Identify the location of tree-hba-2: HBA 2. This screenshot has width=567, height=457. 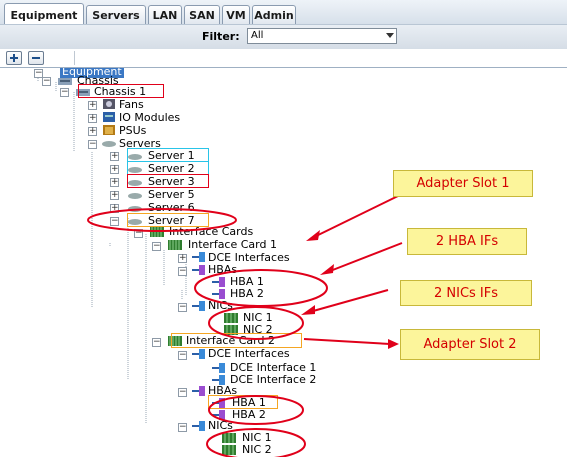
(247, 294).